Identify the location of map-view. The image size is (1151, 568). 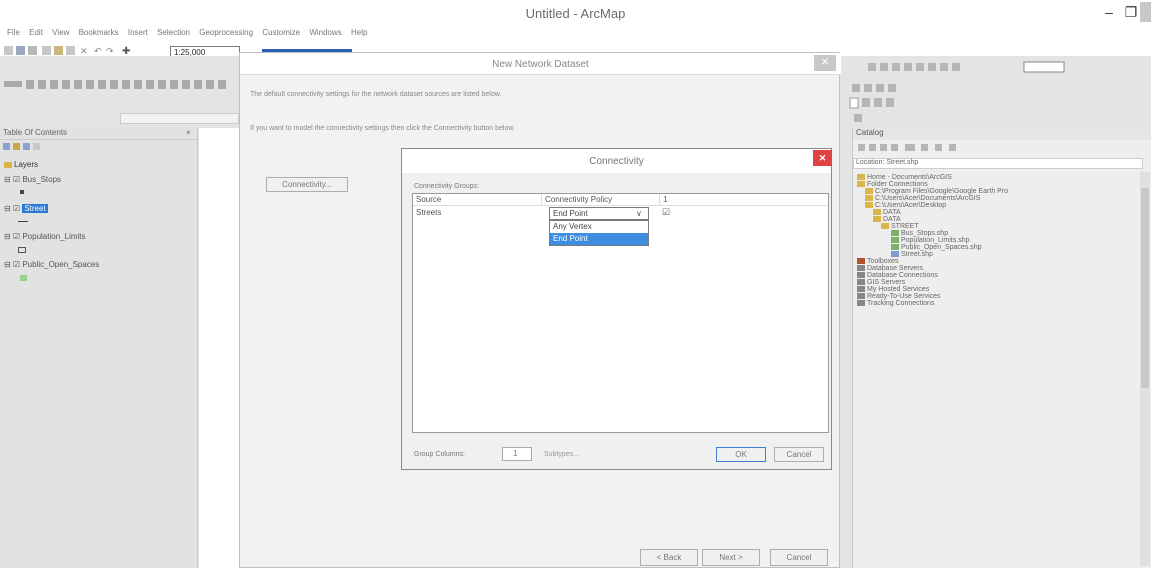
(219, 348).